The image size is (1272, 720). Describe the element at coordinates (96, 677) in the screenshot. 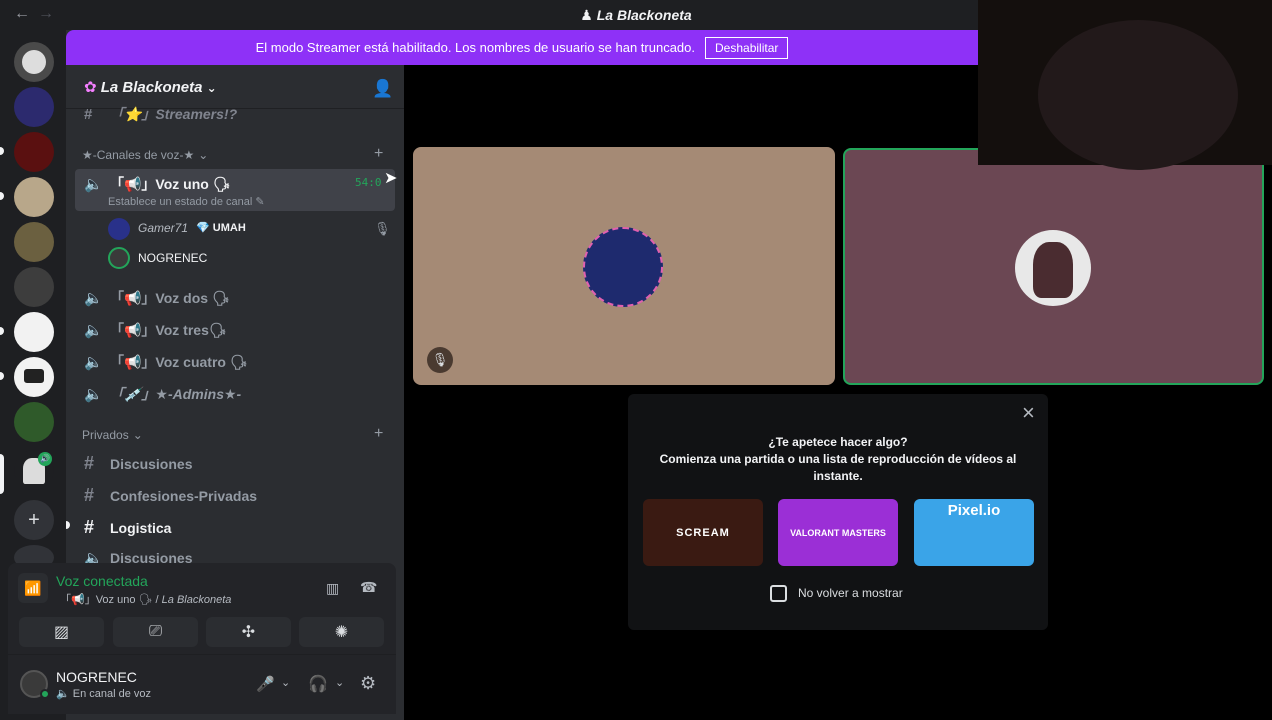

I see `username: NOGRENEC` at that location.